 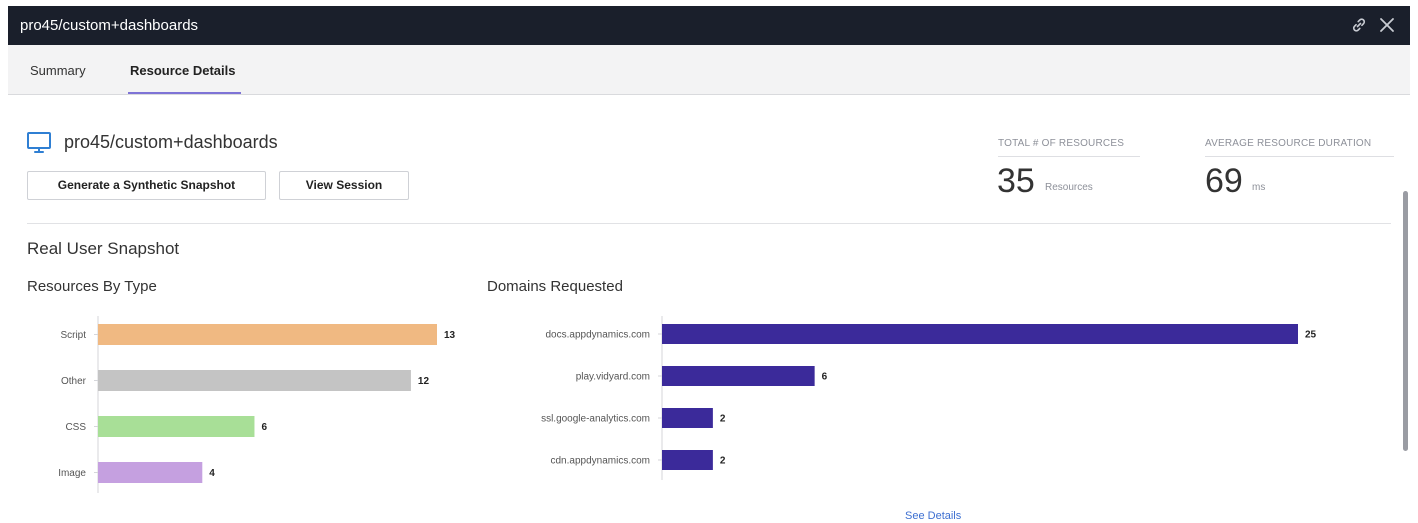 What do you see at coordinates (613, 377) in the screenshot?
I see `category-label: play.vidyard.com` at bounding box center [613, 377].